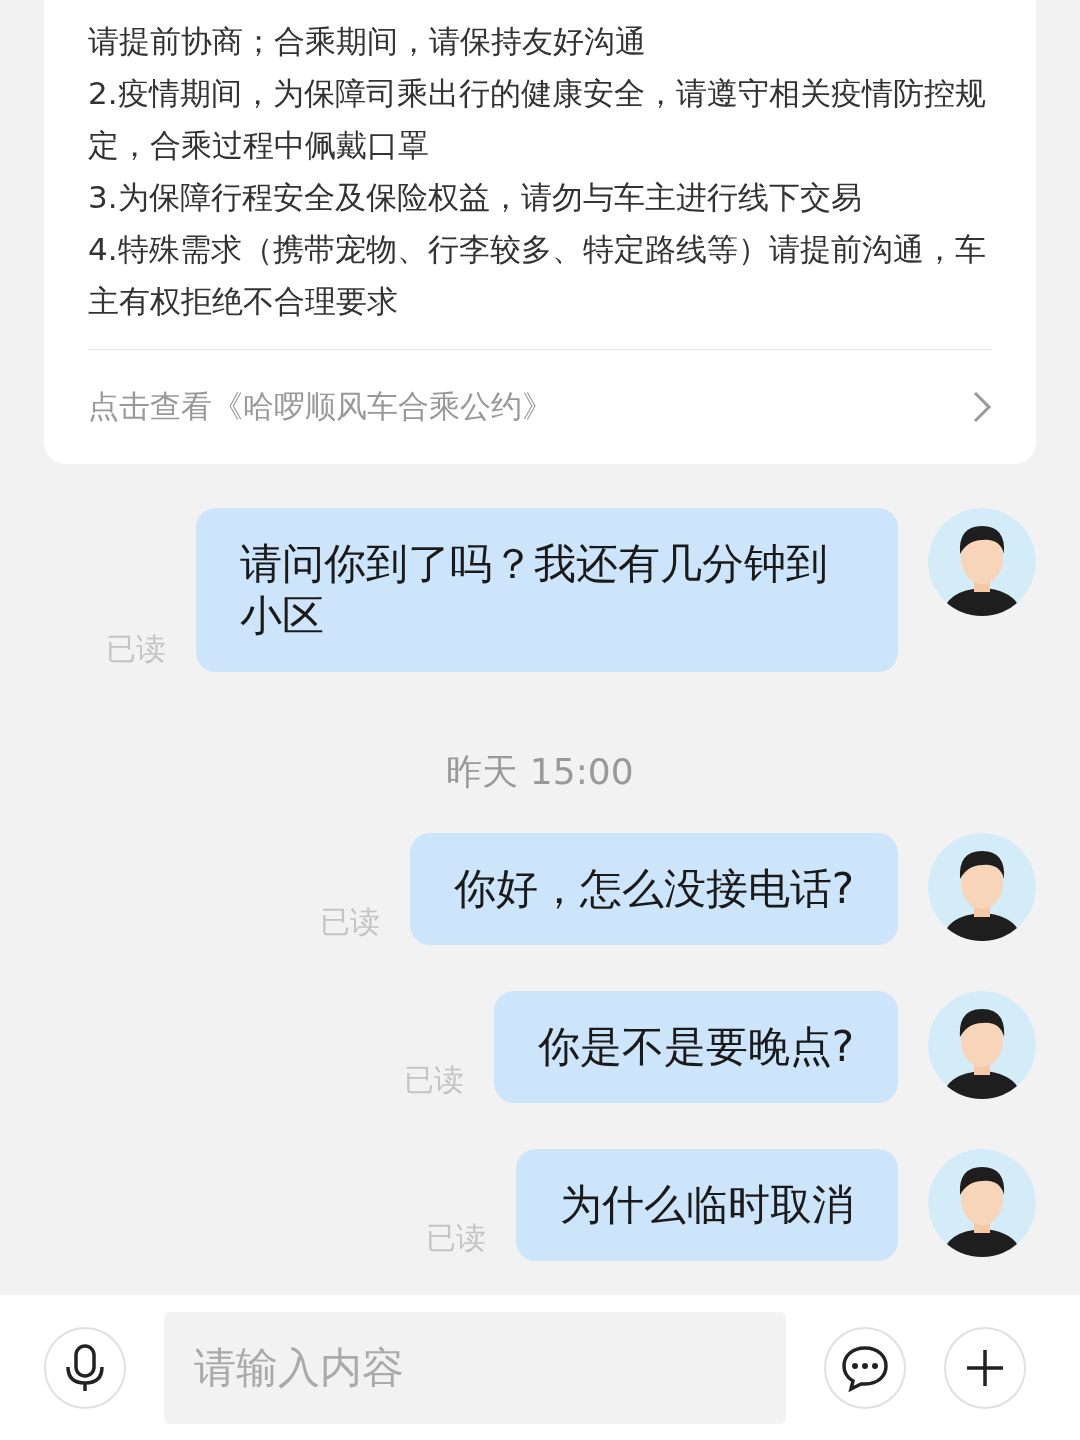 The height and width of the screenshot is (1440, 1080). What do you see at coordinates (85, 1367) in the screenshot?
I see `microphone-icon` at bounding box center [85, 1367].